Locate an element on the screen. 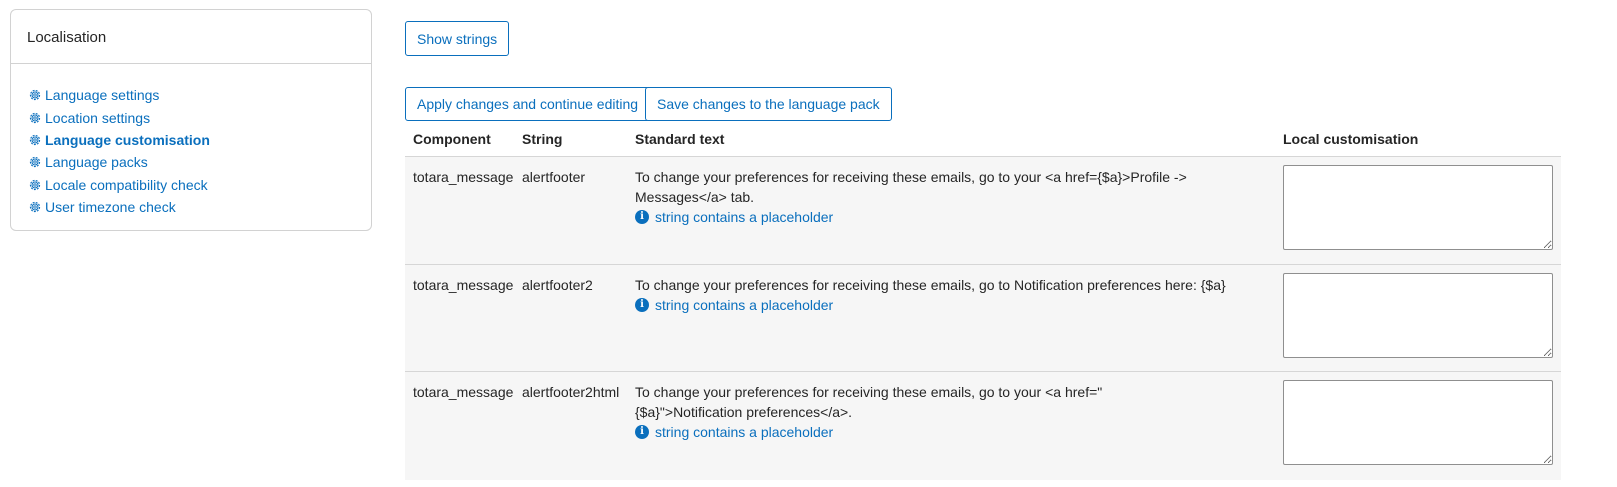  sidebar-item-label: Location settings is located at coordinates (98, 117).